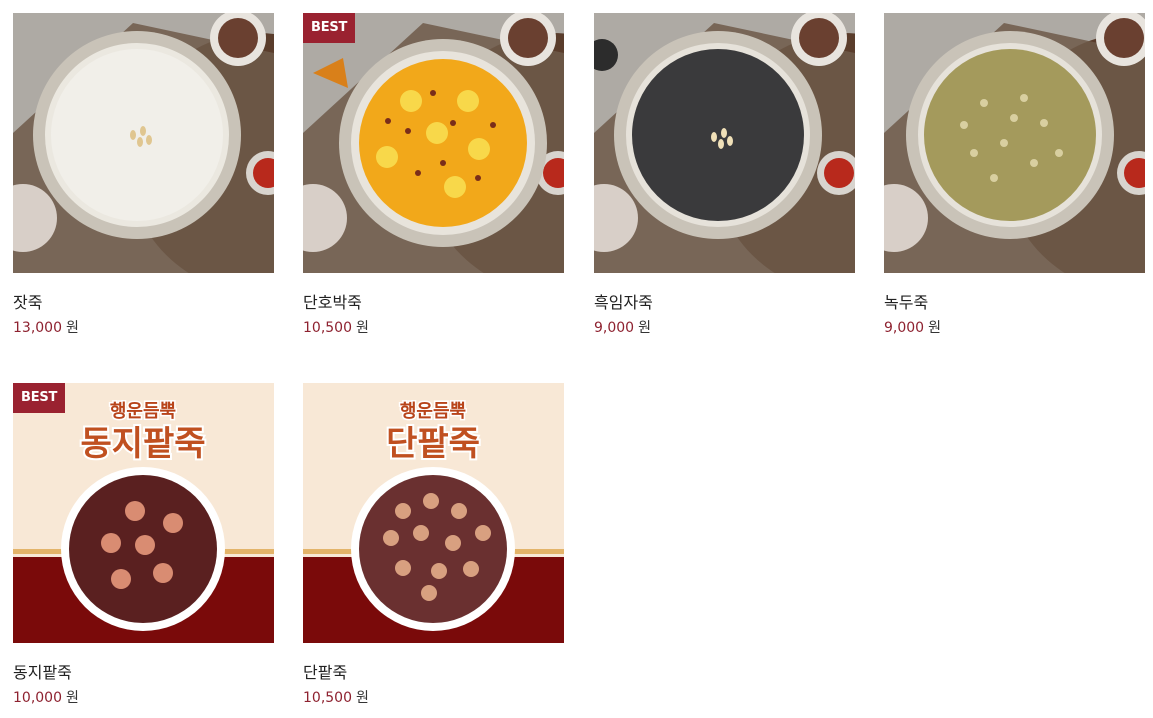 Image resolution: width=1153 pixels, height=718 pixels. I want to click on product-card: 행운듬뿍 동지팥죽 BEST 동지팥죽 10,000 원, so click(143, 548).